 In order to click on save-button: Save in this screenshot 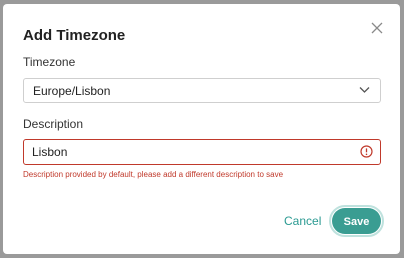, I will do `click(356, 221)`.